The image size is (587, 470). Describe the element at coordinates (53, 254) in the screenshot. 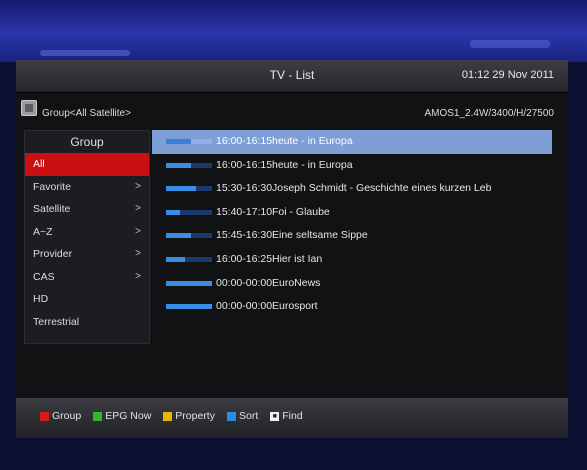

I see `sidebar-item-label: Provider` at that location.